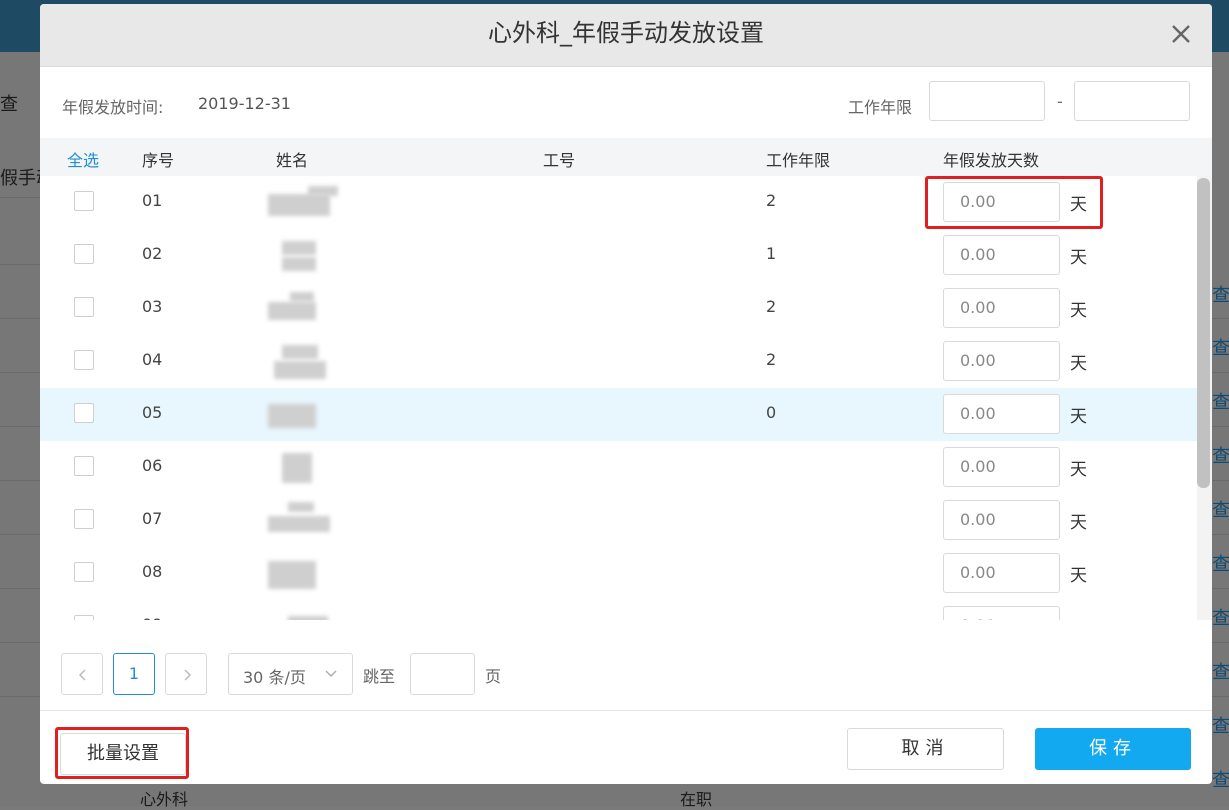 This screenshot has height=810, width=1229. I want to click on table-row: 06 0.00 天, so click(618, 468).